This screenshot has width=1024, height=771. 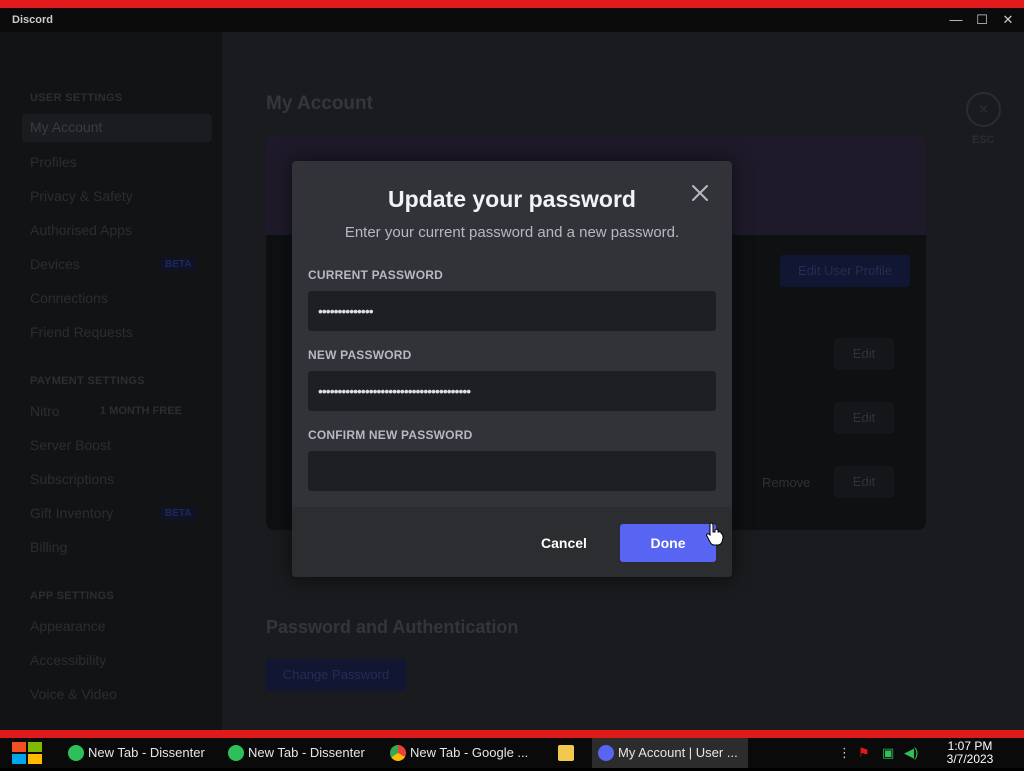 I want to click on close-window-button: ✕, so click(x=1008, y=20).